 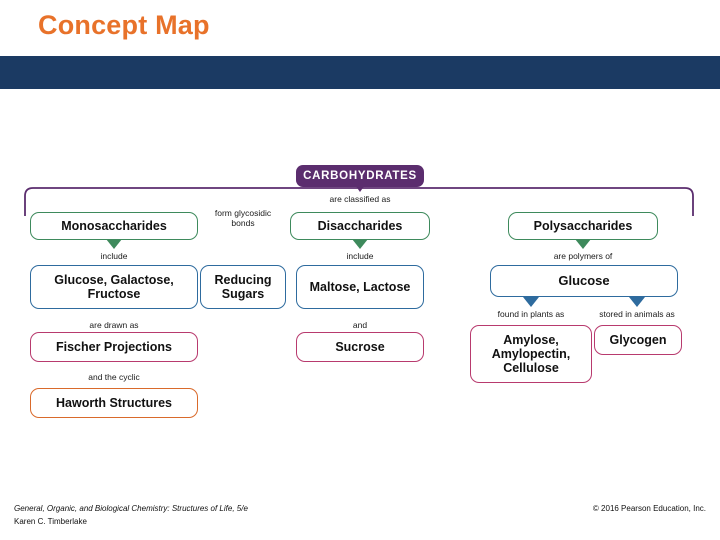 I want to click on node-fischer-projections-label: Fischer Projections, so click(x=113, y=347).